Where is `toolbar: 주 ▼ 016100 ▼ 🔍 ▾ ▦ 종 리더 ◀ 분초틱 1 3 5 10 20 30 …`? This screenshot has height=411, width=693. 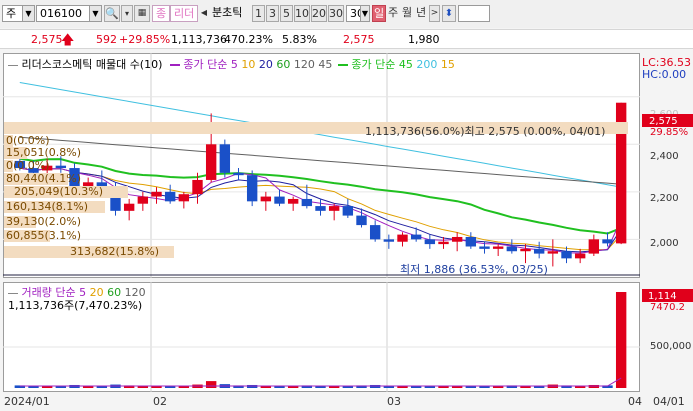 toolbar: 주 ▼ 016100 ▼ 🔍 ▾ ▦ 종 리더 ◀ 분초틱 1 3 5 10 20 30 … is located at coordinates (346, 14).